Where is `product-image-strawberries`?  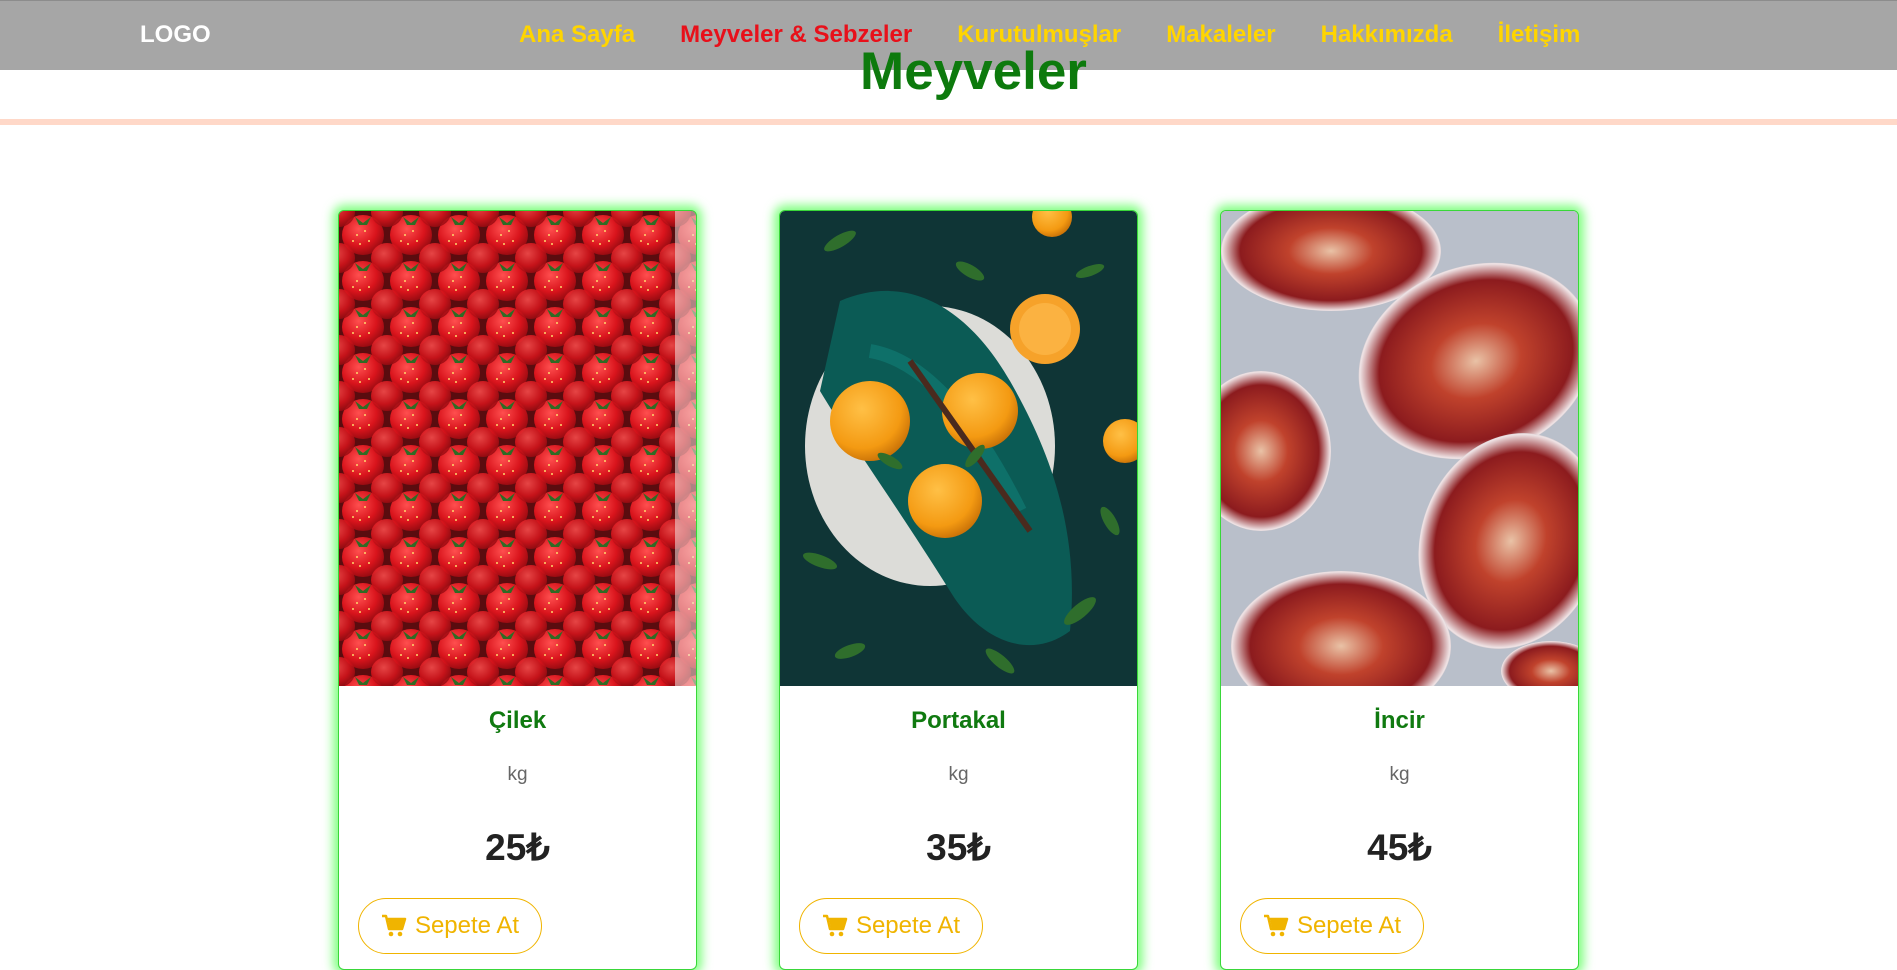 product-image-strawberries is located at coordinates (517, 448).